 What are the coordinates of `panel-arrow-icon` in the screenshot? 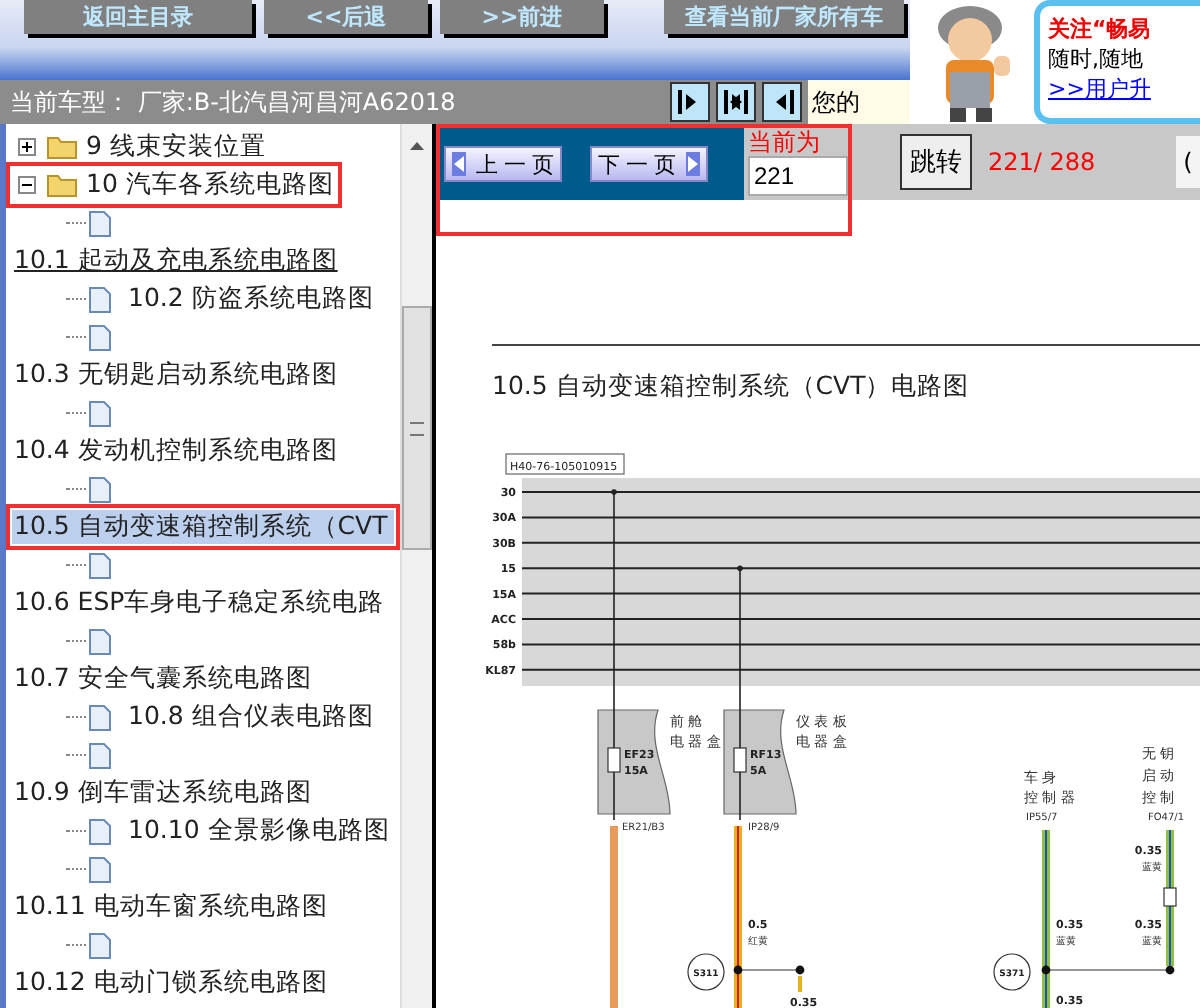 It's located at (736, 102).